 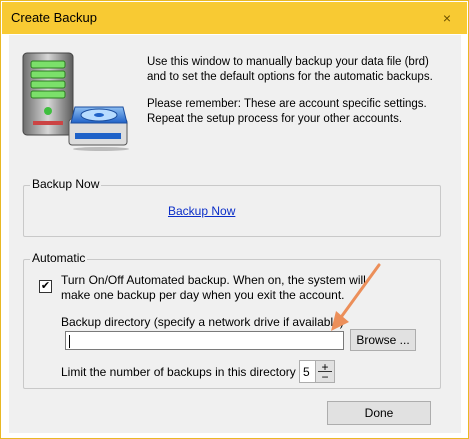 What do you see at coordinates (54, 17) in the screenshot?
I see `window-title: Create Backup` at bounding box center [54, 17].